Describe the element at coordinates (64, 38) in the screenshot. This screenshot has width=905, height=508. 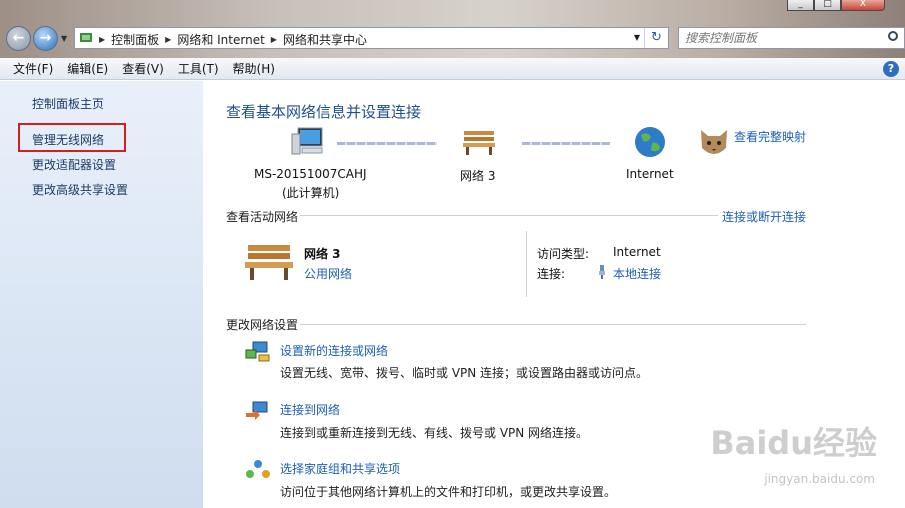
I see `history-dropdown-icon: ▼` at that location.